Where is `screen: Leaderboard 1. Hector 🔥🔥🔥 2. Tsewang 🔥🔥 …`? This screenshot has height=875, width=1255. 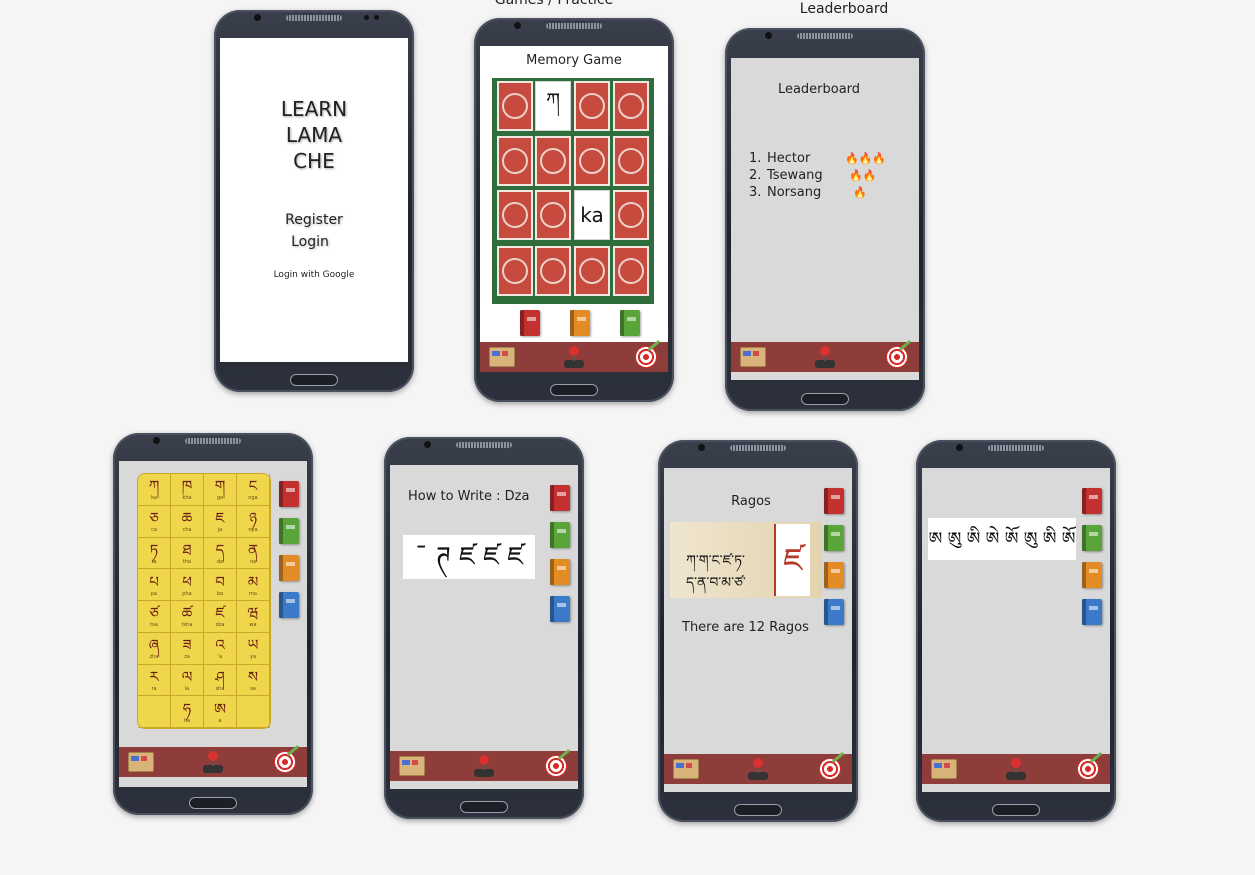 screen: Leaderboard 1. Hector 🔥🔥🔥 2. Tsewang 🔥🔥 … is located at coordinates (825, 219).